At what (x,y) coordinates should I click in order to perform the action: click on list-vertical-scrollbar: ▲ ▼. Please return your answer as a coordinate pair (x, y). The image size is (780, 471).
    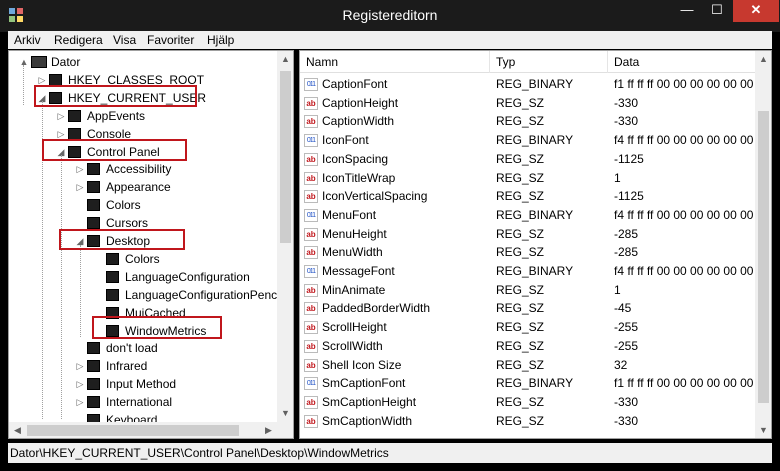
    Looking at the image, I should click on (763, 244).